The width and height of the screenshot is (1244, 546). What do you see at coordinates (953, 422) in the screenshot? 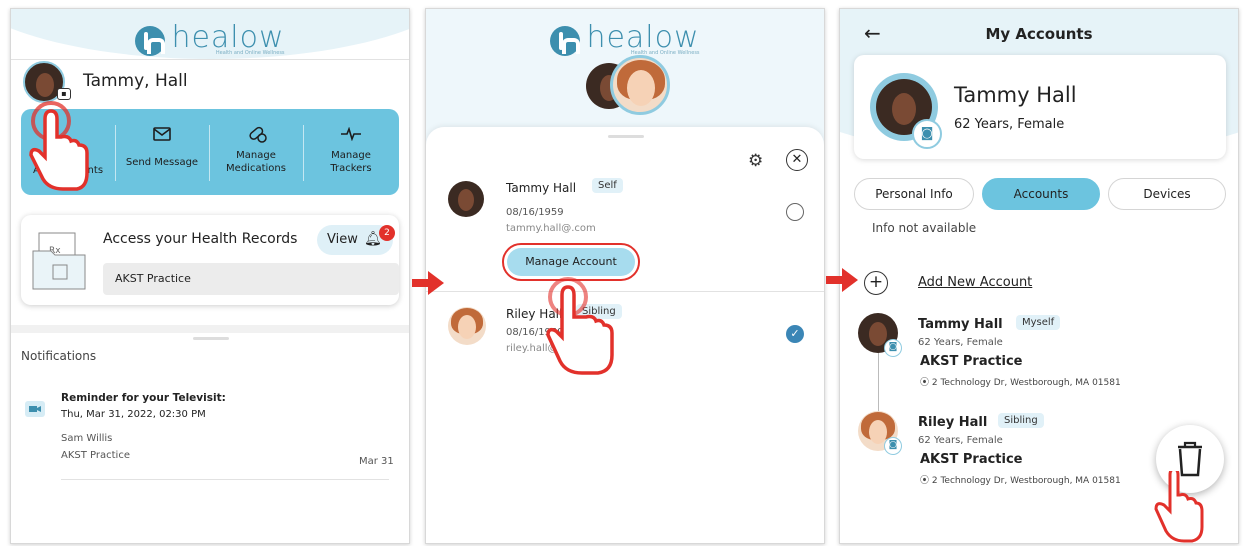
I see `linked-name-riley: Riley Hall` at bounding box center [953, 422].